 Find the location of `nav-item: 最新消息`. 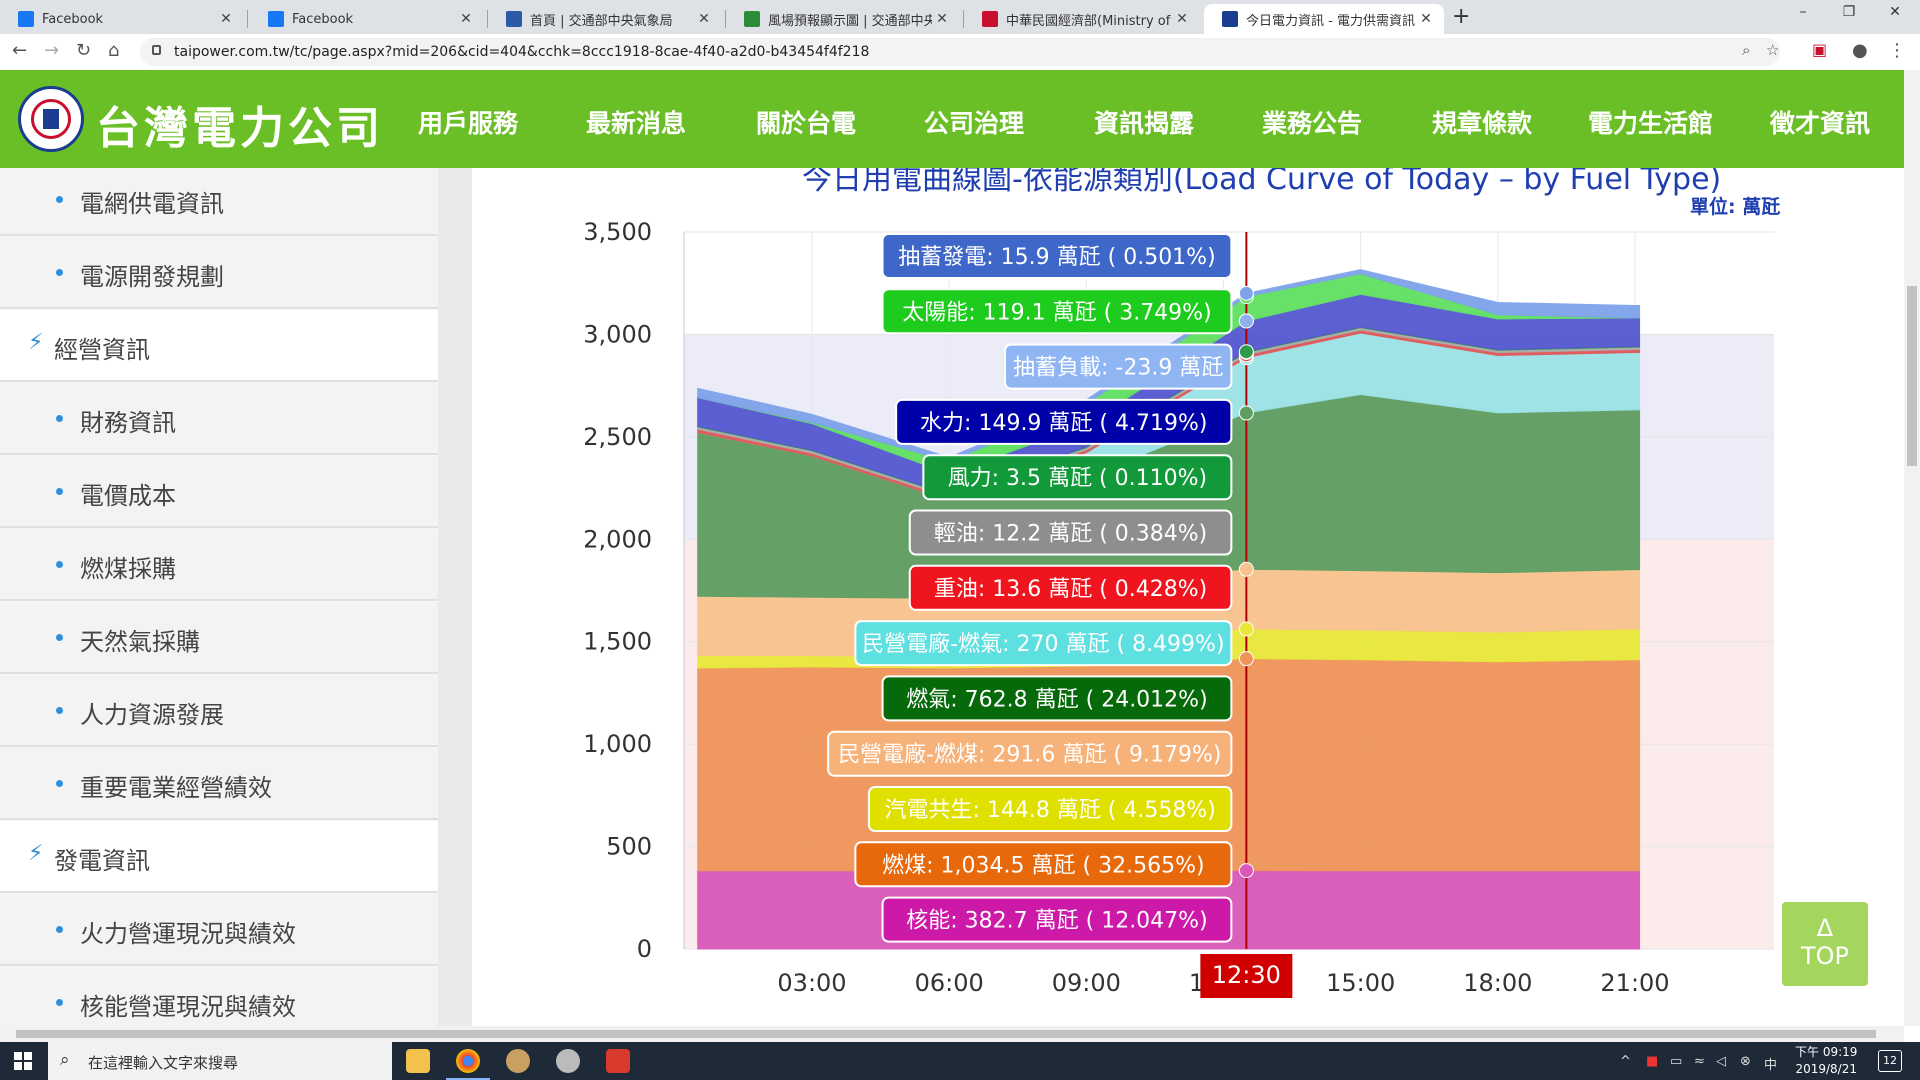

nav-item: 最新消息 is located at coordinates (636, 122).